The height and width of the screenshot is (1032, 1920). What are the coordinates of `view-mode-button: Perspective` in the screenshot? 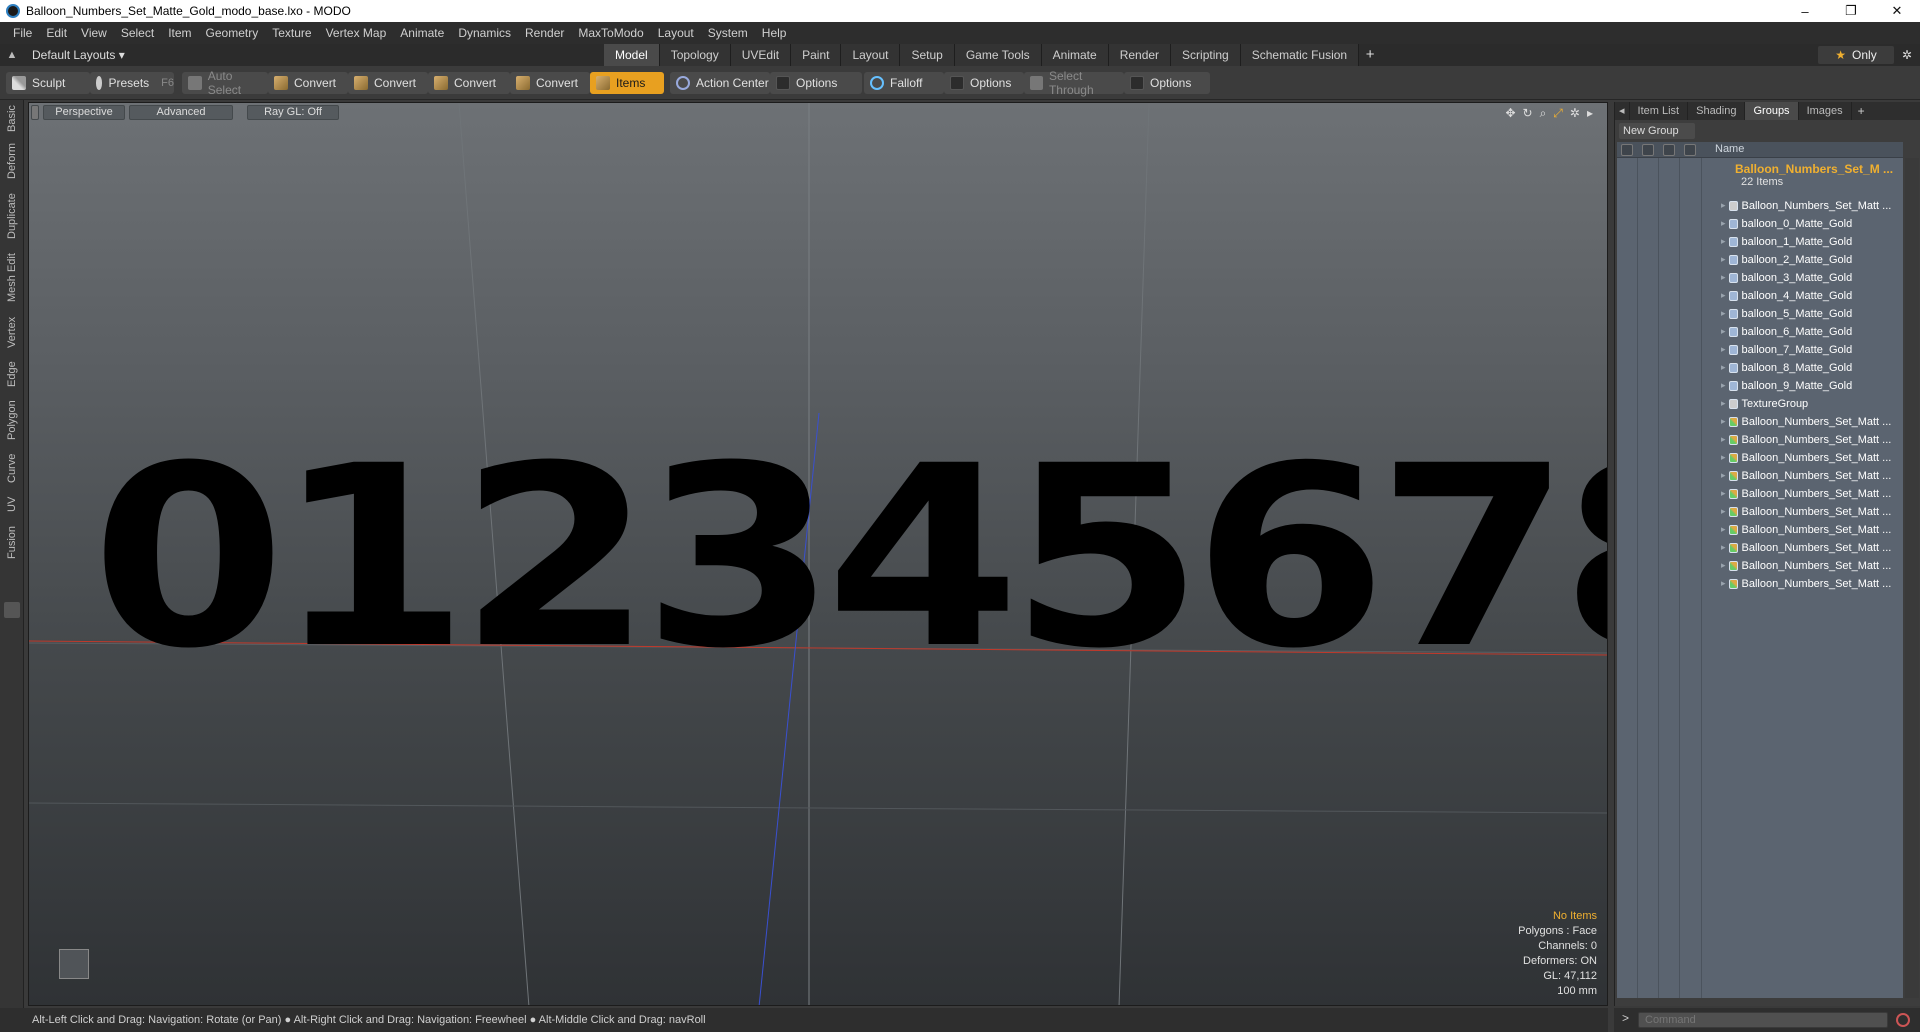 It's located at (84, 112).